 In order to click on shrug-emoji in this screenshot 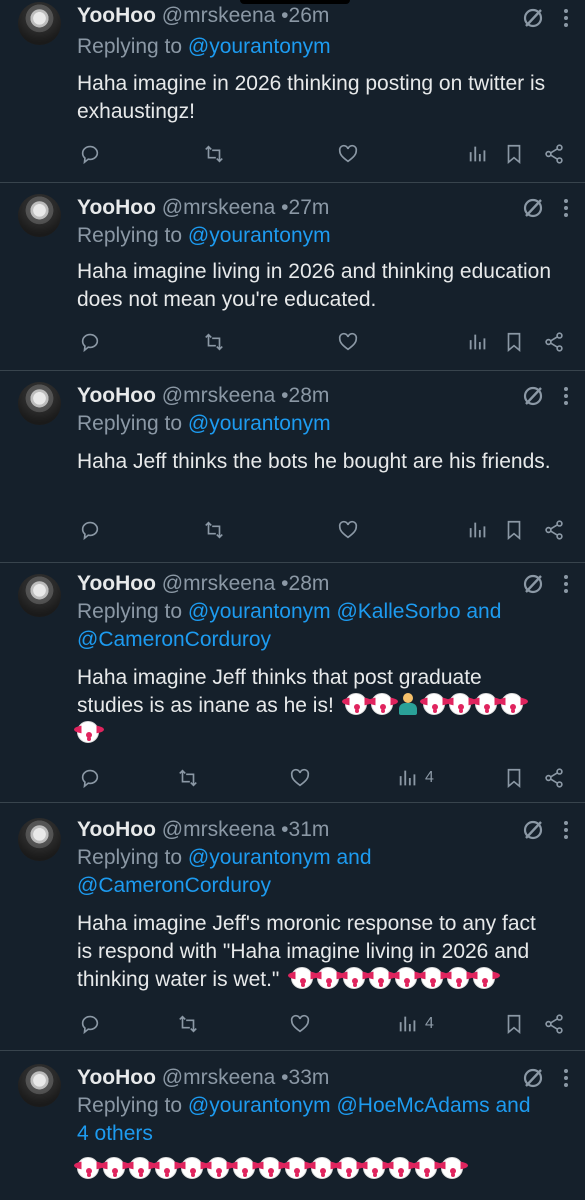, I will do `click(408, 704)`.